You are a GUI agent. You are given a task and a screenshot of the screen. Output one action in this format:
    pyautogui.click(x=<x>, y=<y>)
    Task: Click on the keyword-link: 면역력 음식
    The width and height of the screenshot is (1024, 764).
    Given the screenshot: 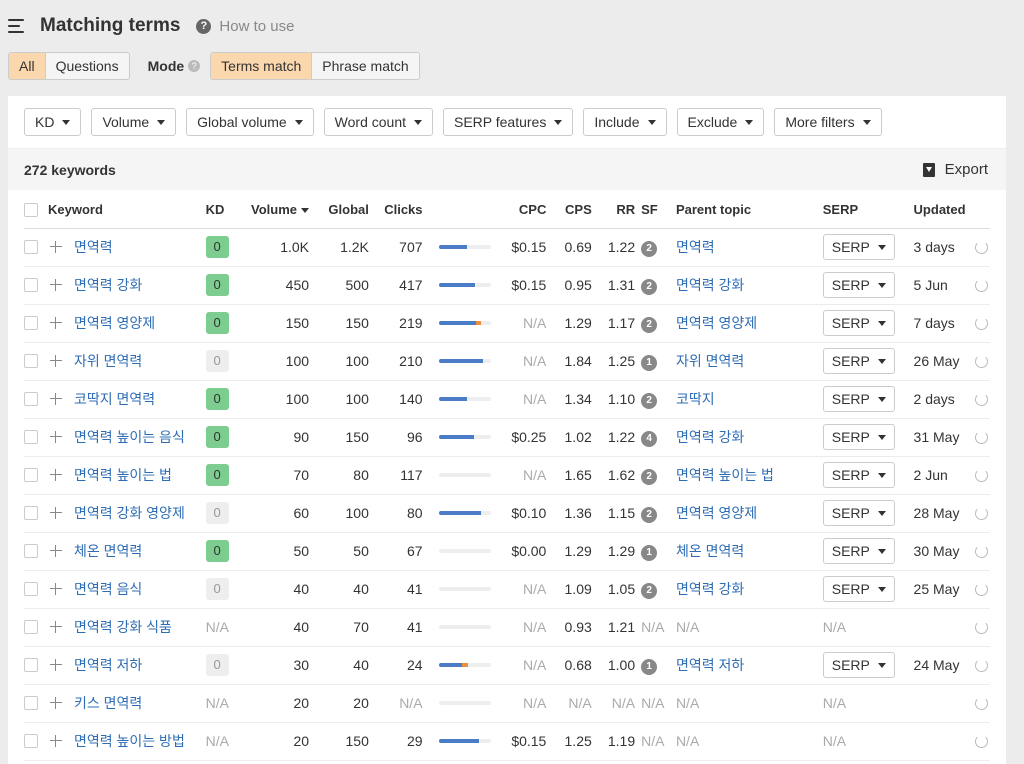 What is the action you would take?
    pyautogui.click(x=108, y=589)
    